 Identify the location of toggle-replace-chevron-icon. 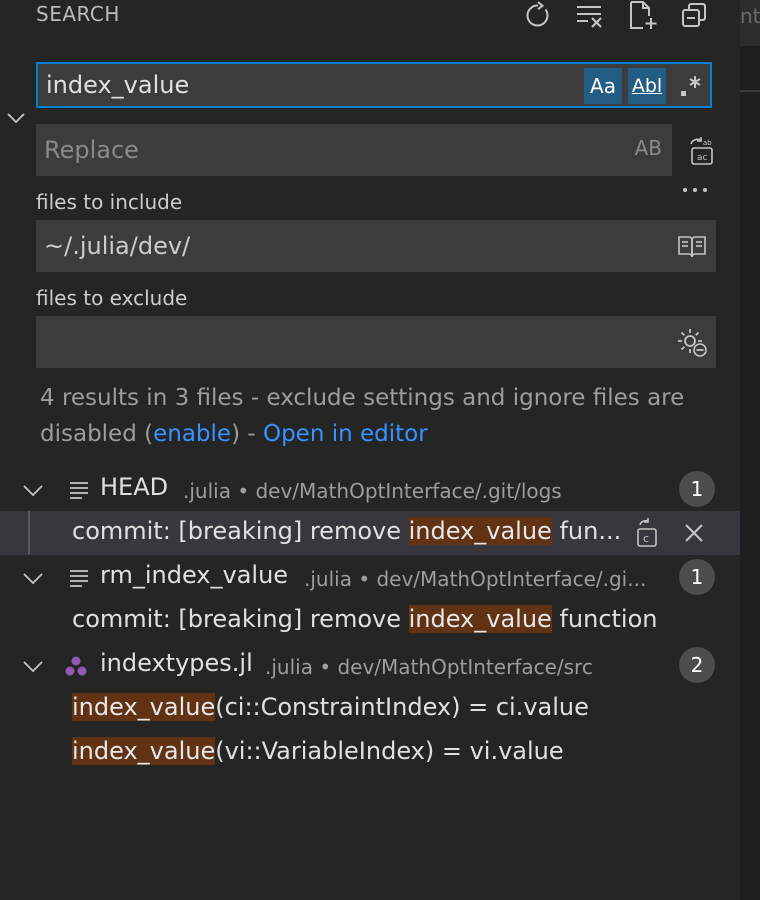
(16, 118).